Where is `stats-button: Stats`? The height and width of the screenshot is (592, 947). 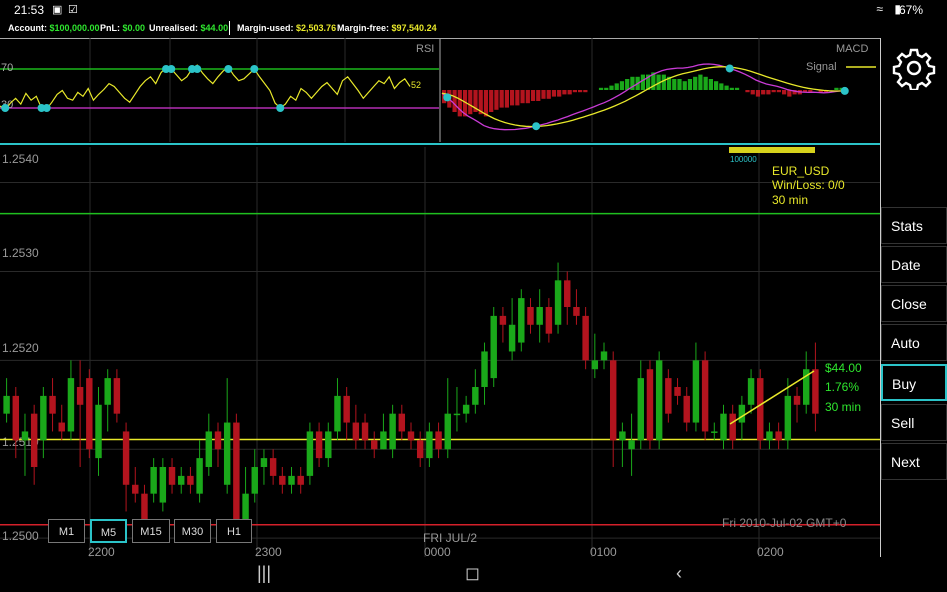
stats-button: Stats is located at coordinates (914, 225).